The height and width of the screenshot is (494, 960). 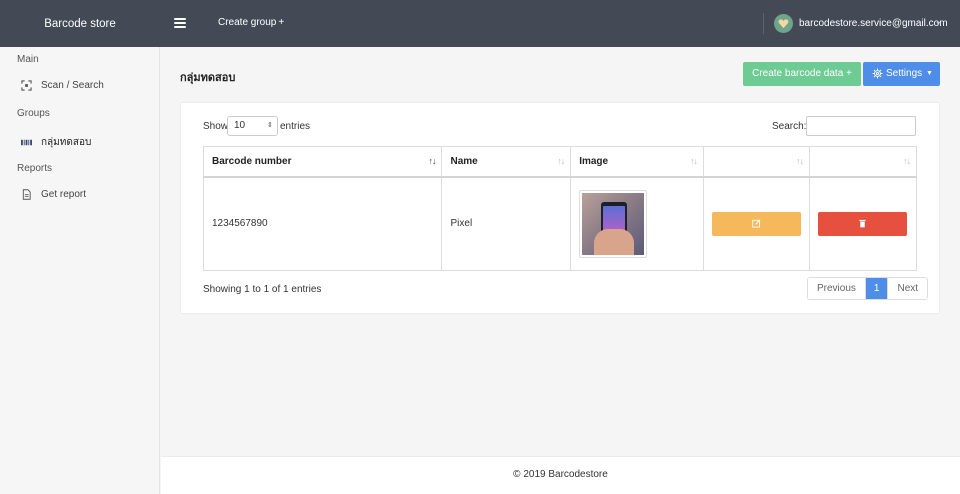 I want to click on cell-edit, so click(x=756, y=223).